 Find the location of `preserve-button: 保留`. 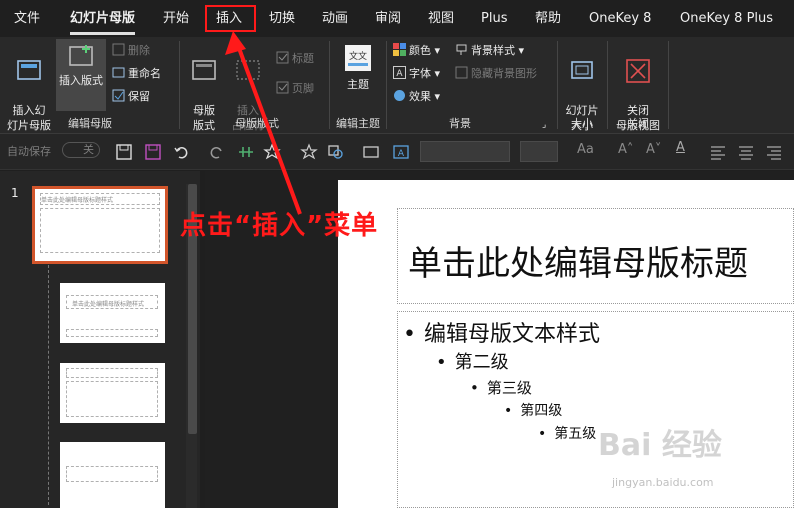

preserve-button: 保留 is located at coordinates (131, 97).